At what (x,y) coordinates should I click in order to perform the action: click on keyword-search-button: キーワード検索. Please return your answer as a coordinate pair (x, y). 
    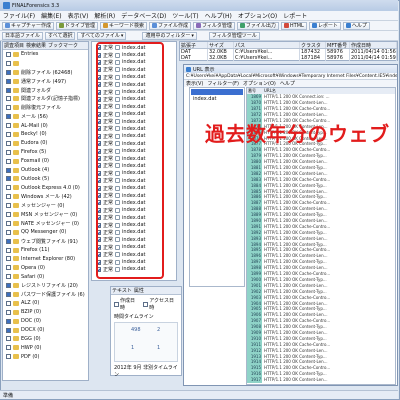
    Looking at the image, I should click on (123, 25).